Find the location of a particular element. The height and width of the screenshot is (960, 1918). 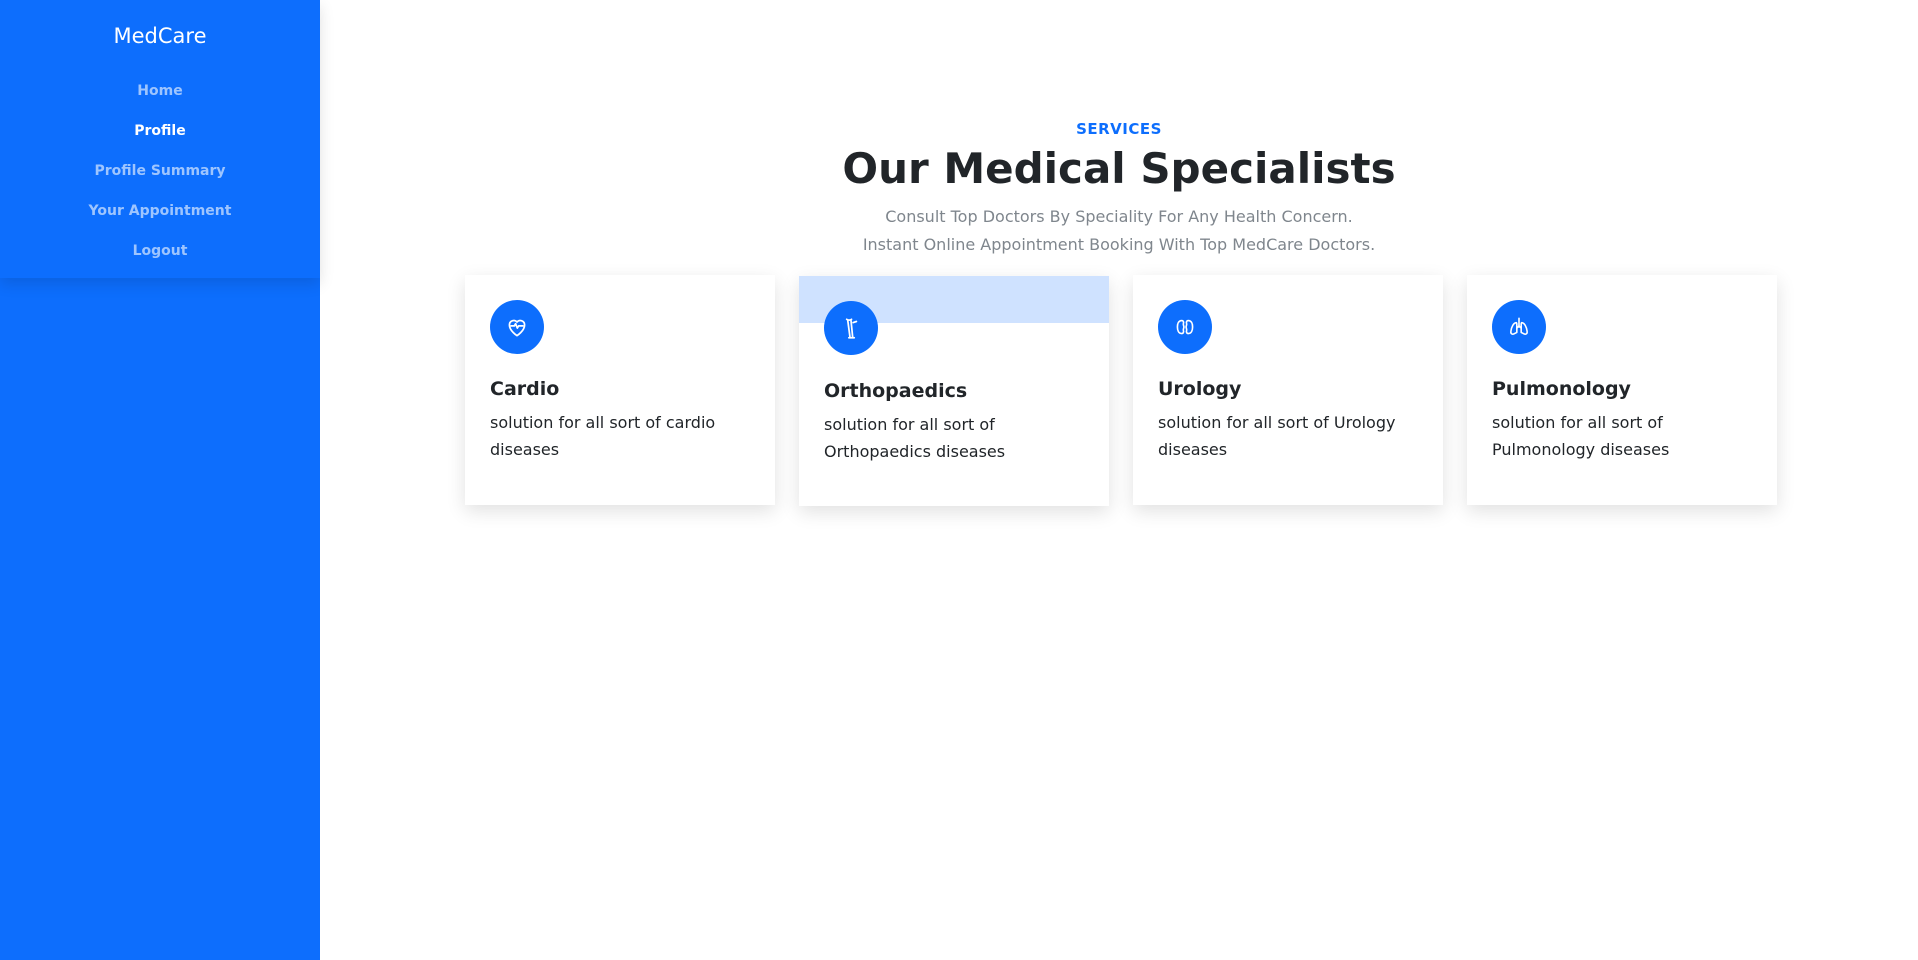

brand-logo-text: MedCare is located at coordinates (160, 36).